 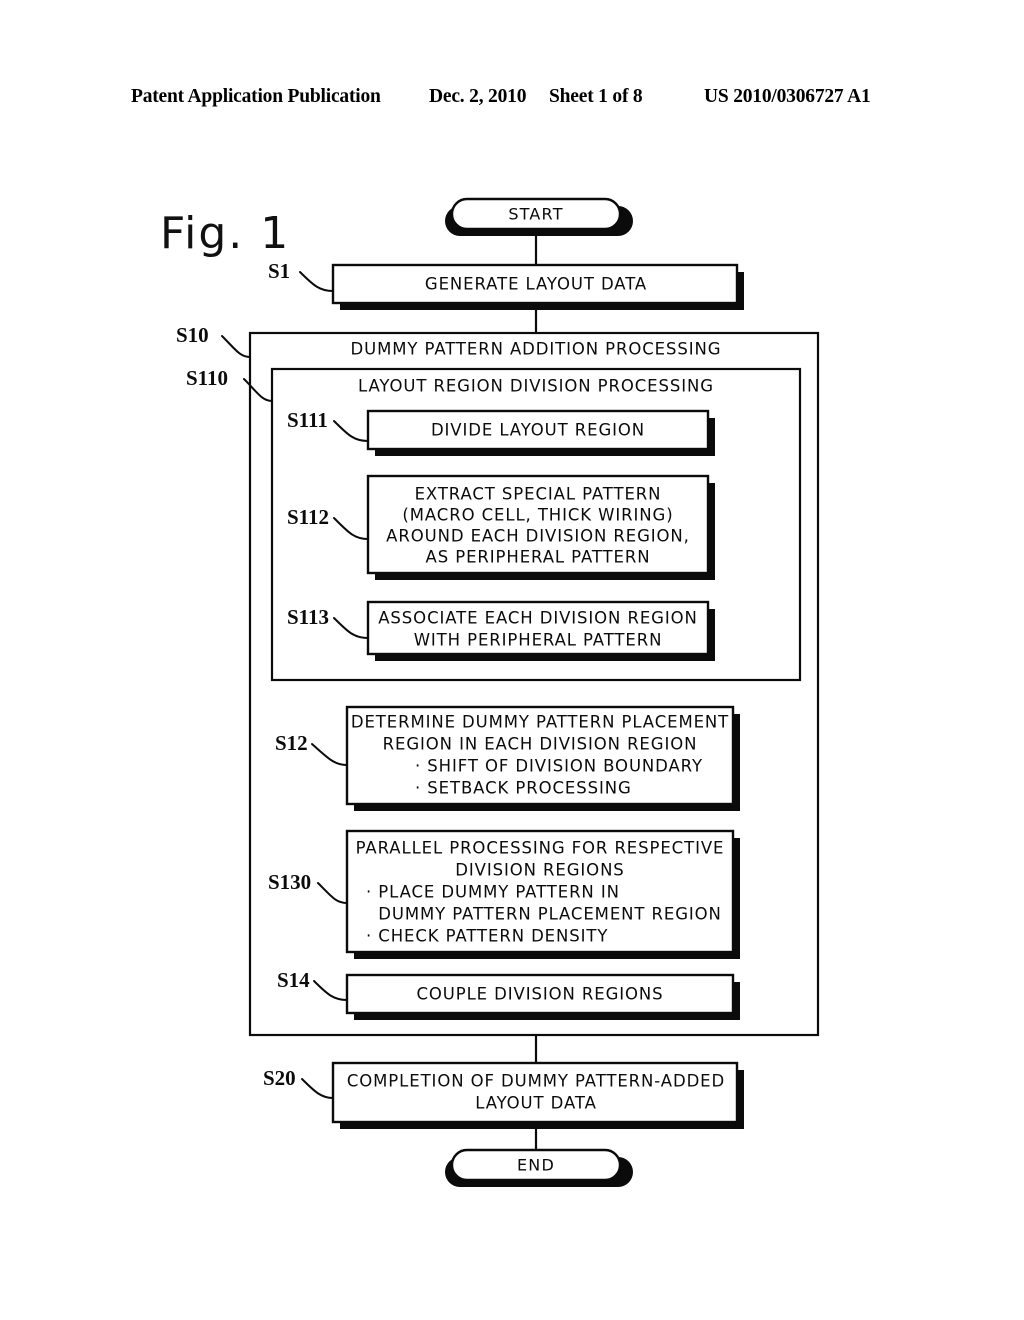 What do you see at coordinates (487, 936) in the screenshot?
I see `node-s130-line-5: · CHECK PATTERN DENSITY` at bounding box center [487, 936].